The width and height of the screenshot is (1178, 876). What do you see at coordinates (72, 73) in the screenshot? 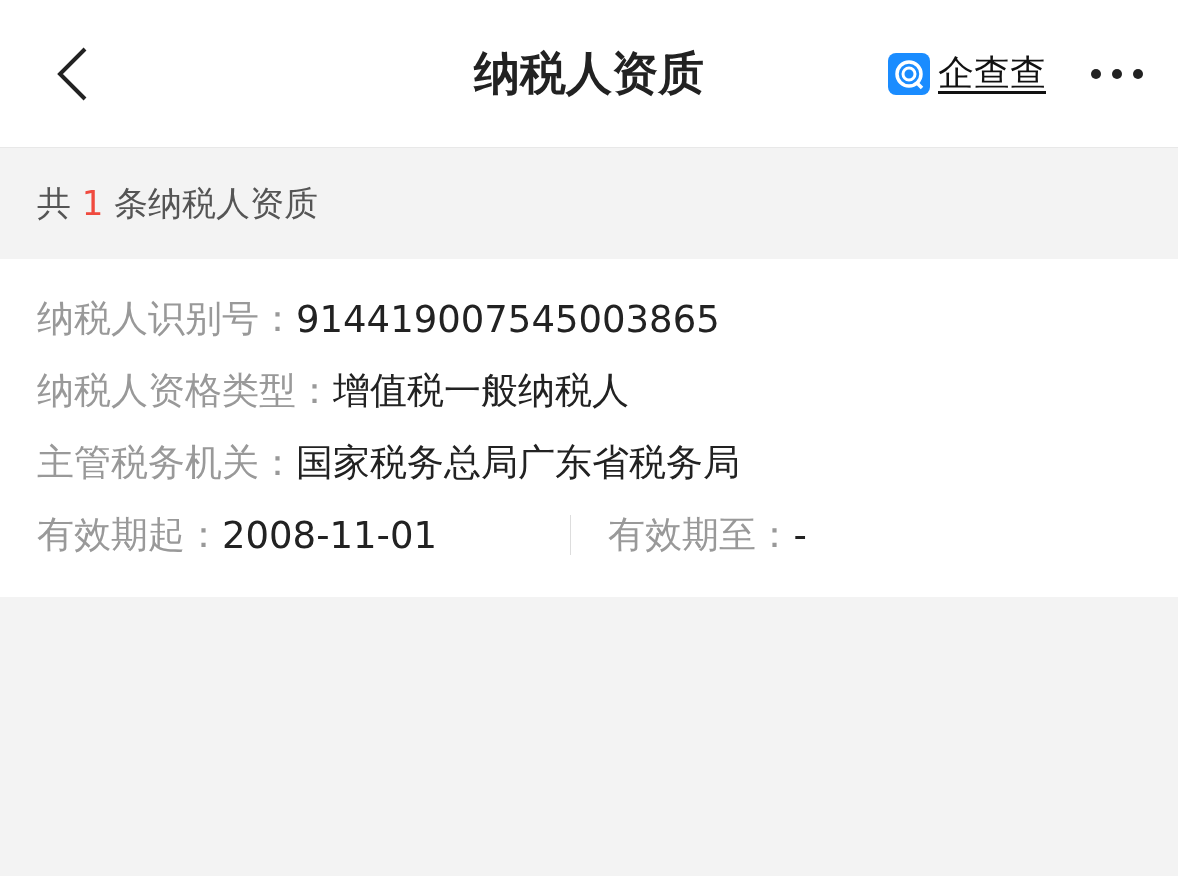
I see `back-icon` at bounding box center [72, 73].